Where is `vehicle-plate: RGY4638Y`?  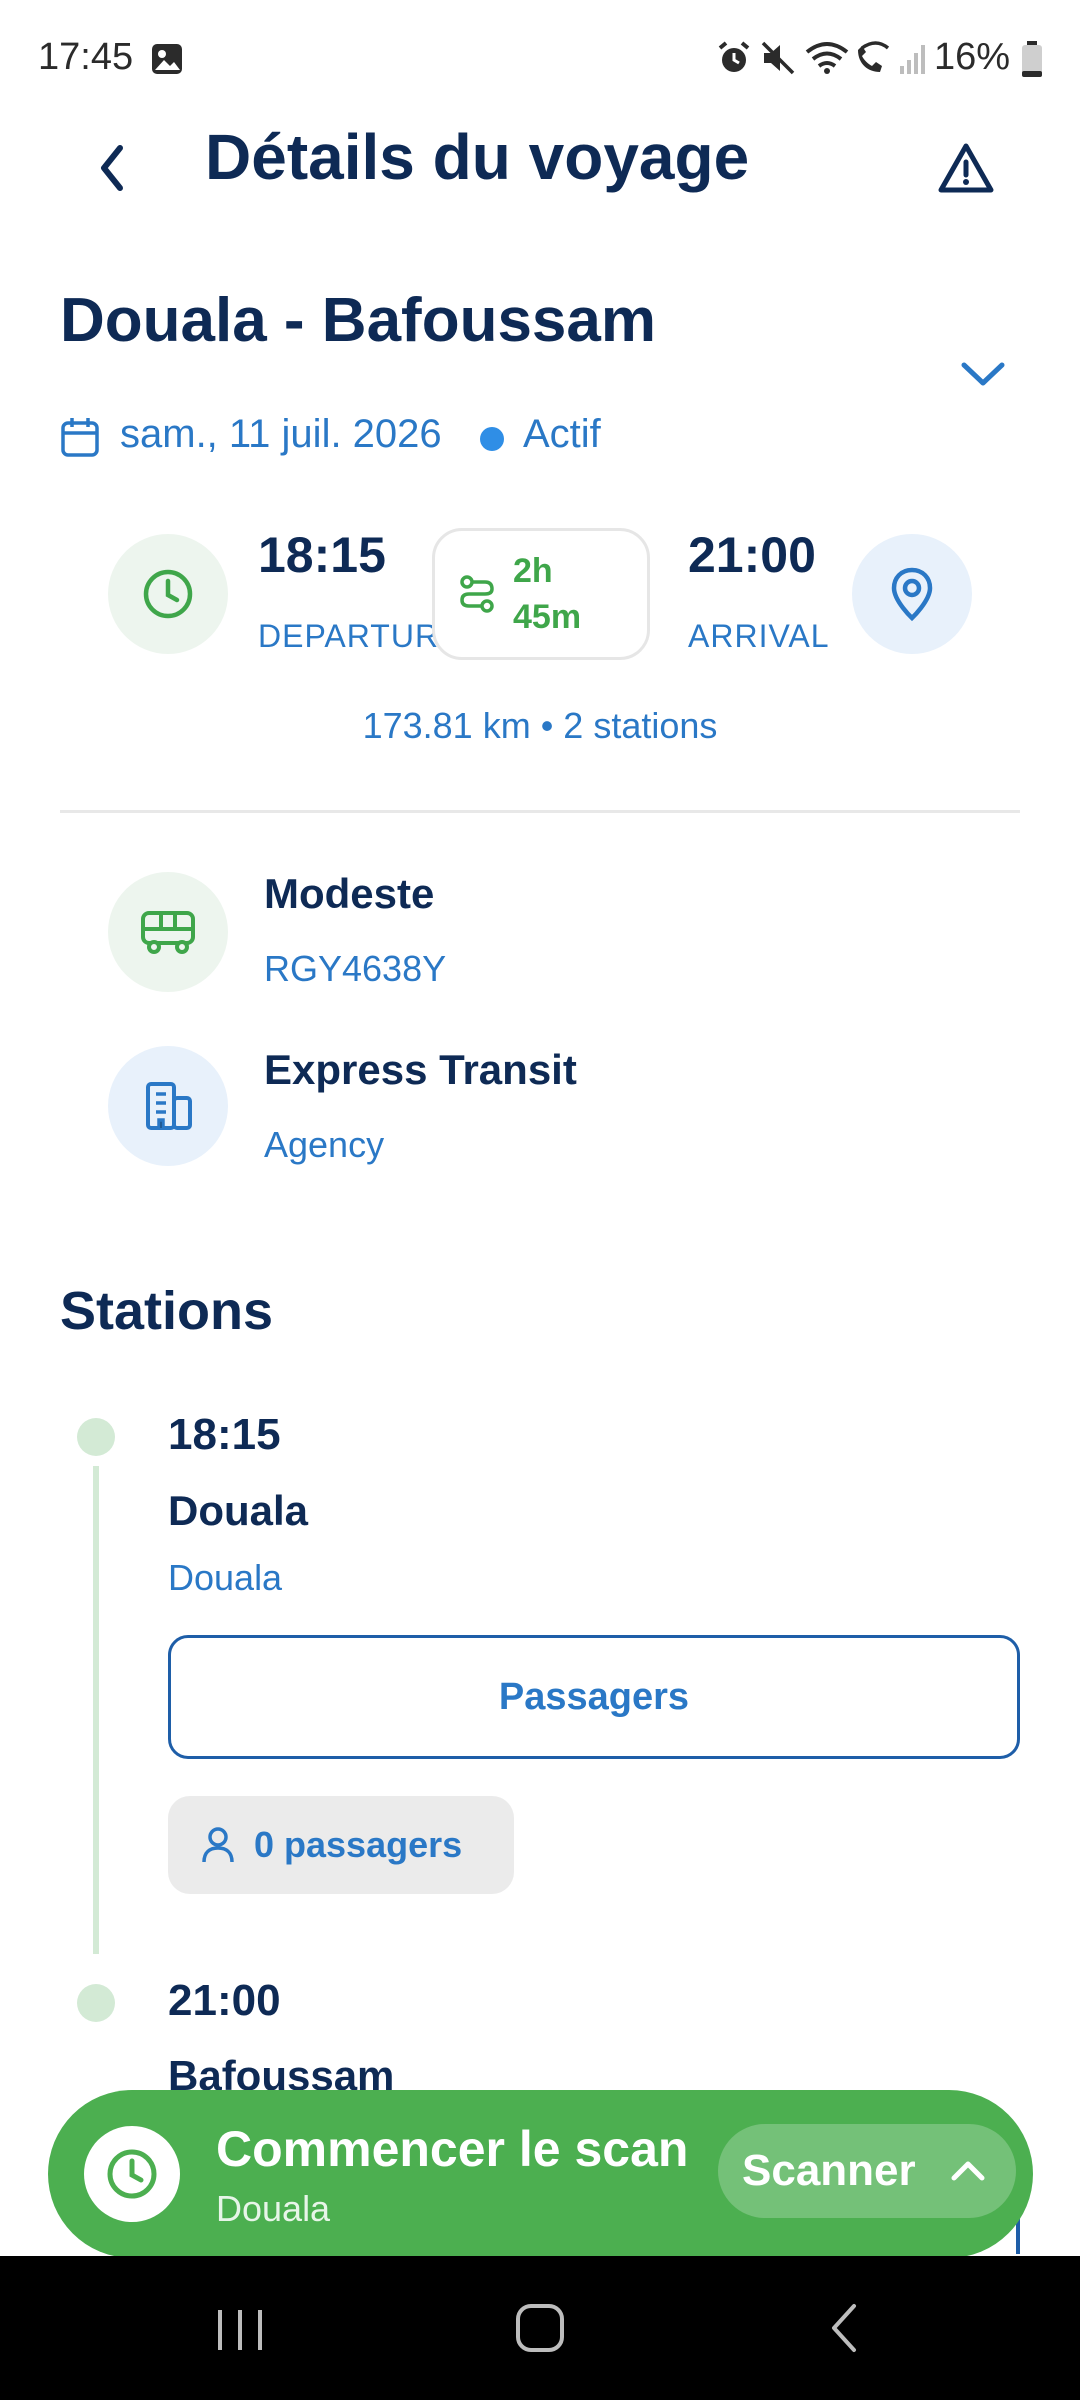 vehicle-plate: RGY4638Y is located at coordinates (355, 968).